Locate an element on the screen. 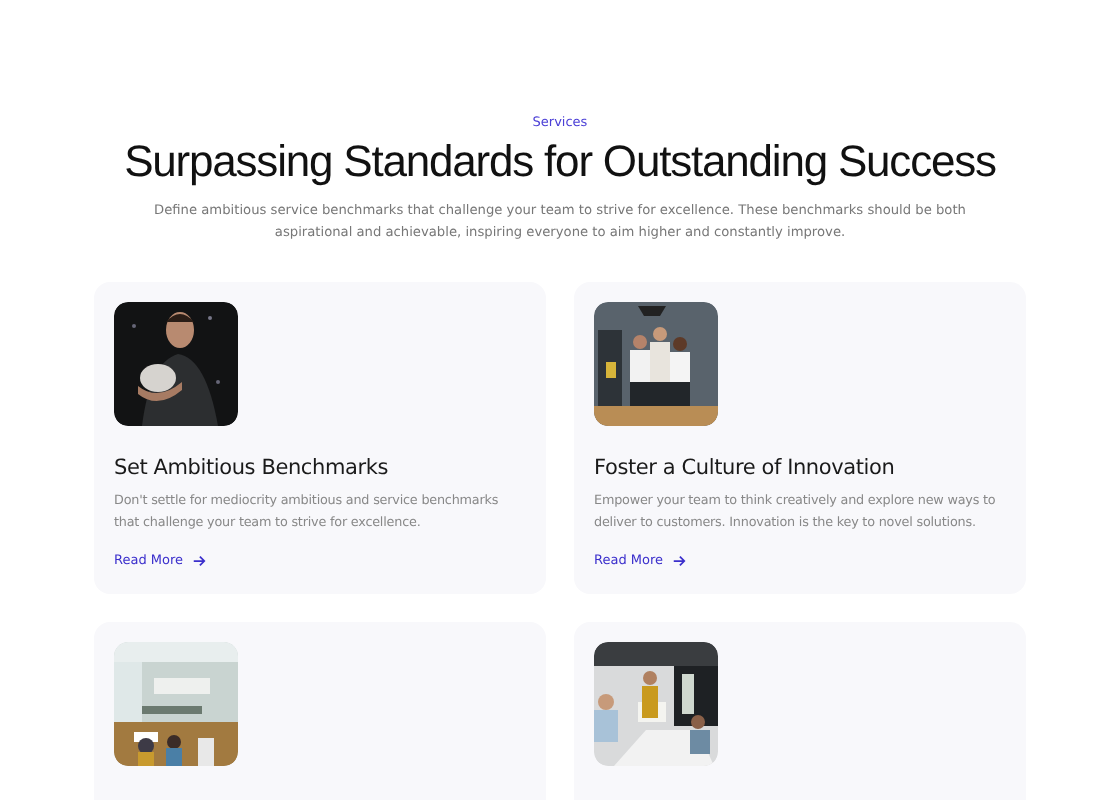 This screenshot has height=800, width=1120. page-heading: Surpassing Standards for Outstanding Success is located at coordinates (560, 162).